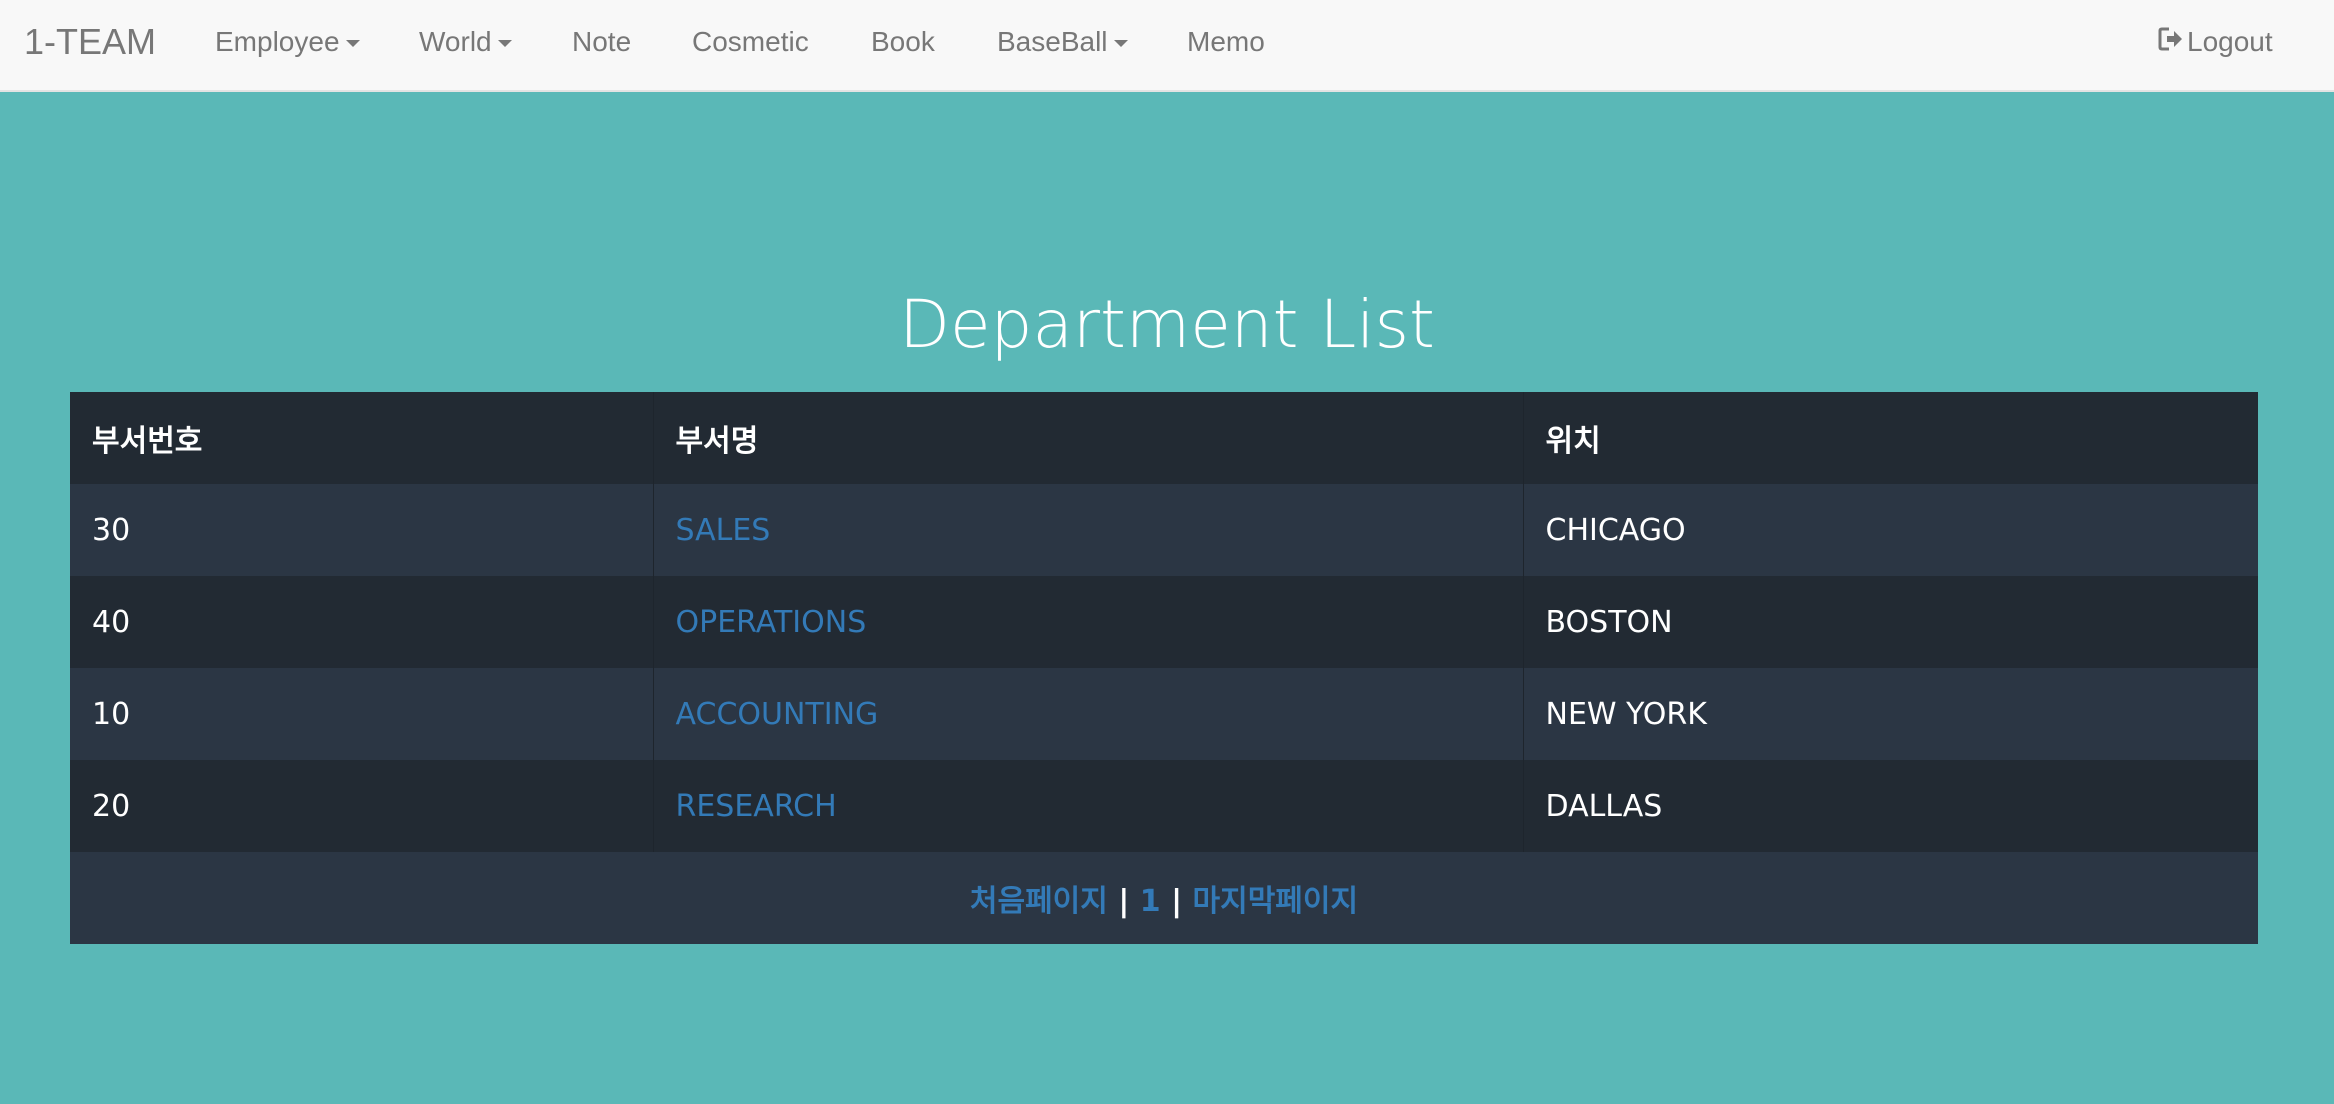 Image resolution: width=2334 pixels, height=1104 pixels. Describe the element at coordinates (1890, 530) in the screenshot. I see `loc-cell: CHICAGO` at that location.